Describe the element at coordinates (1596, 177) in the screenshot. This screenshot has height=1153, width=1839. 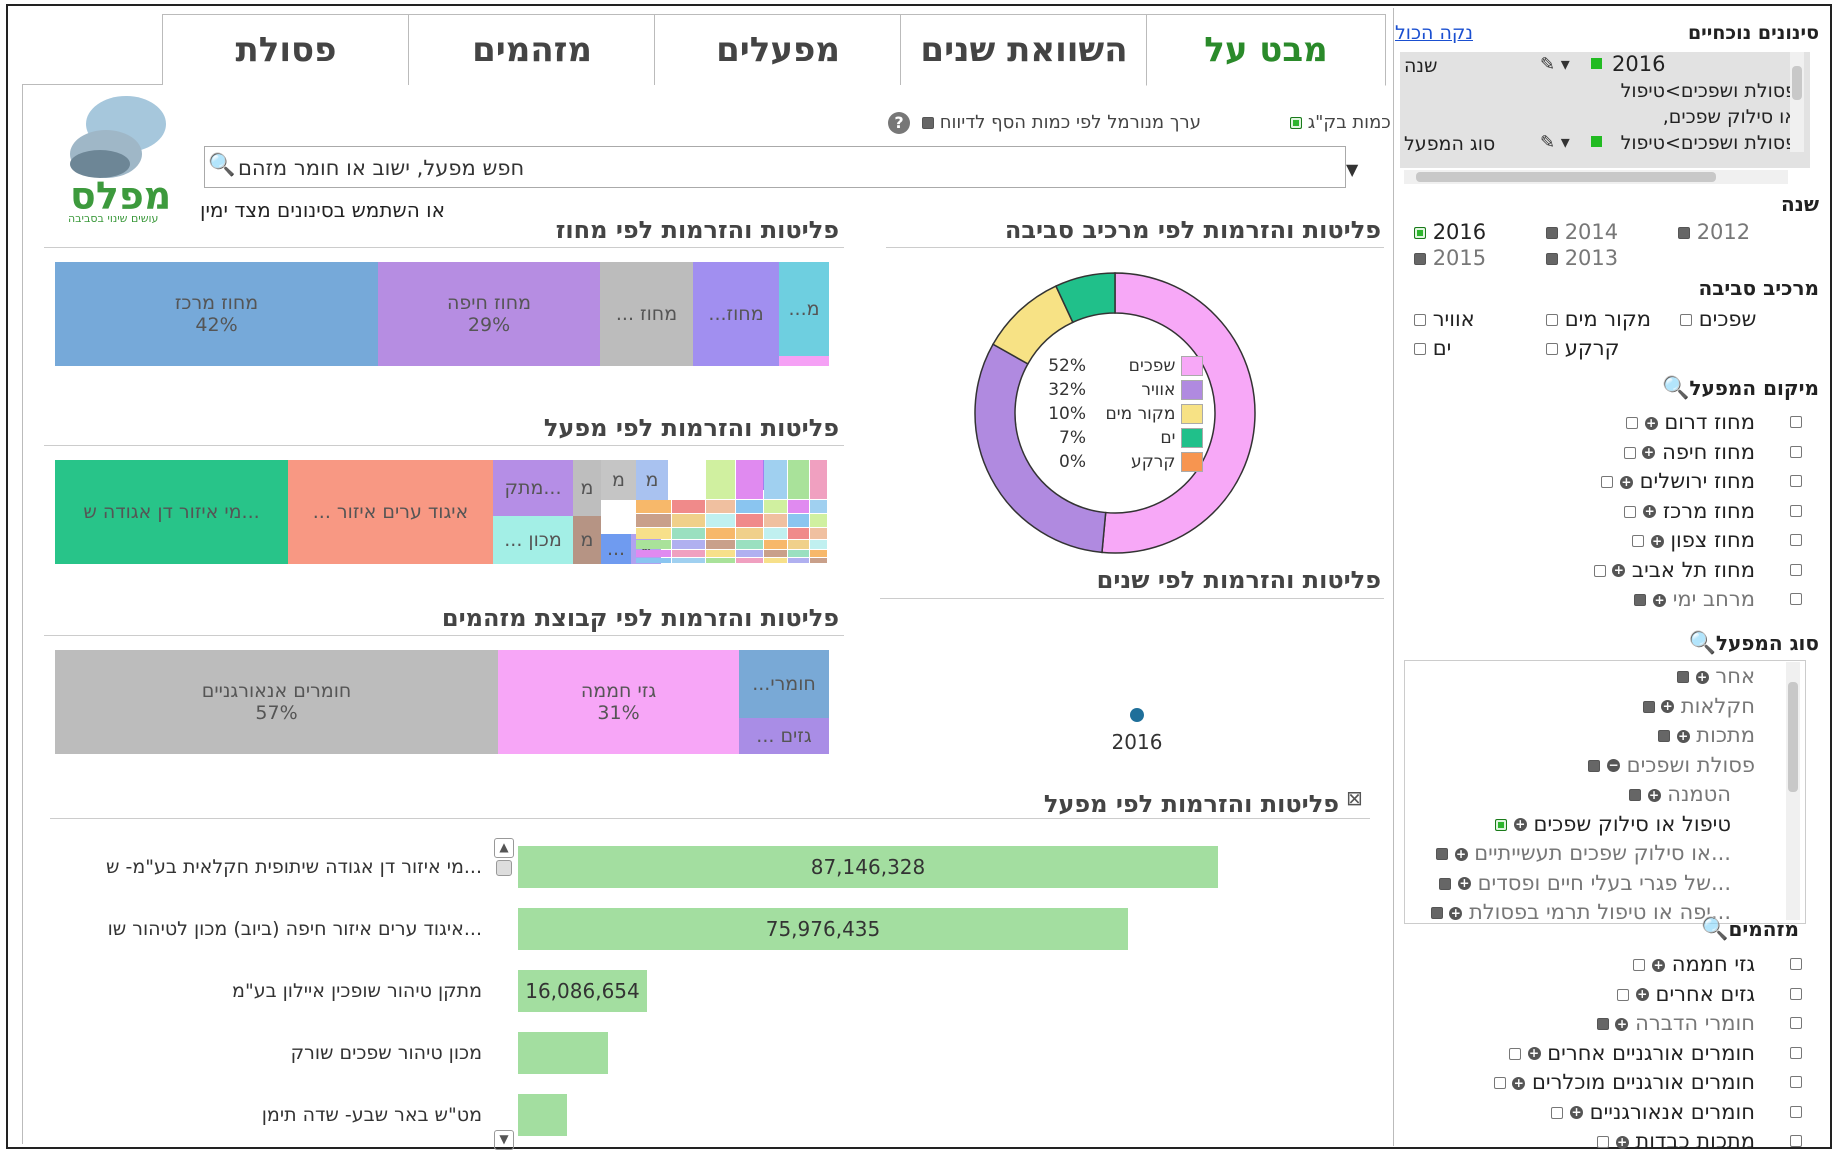
I see `filters-hscrollbar` at that location.